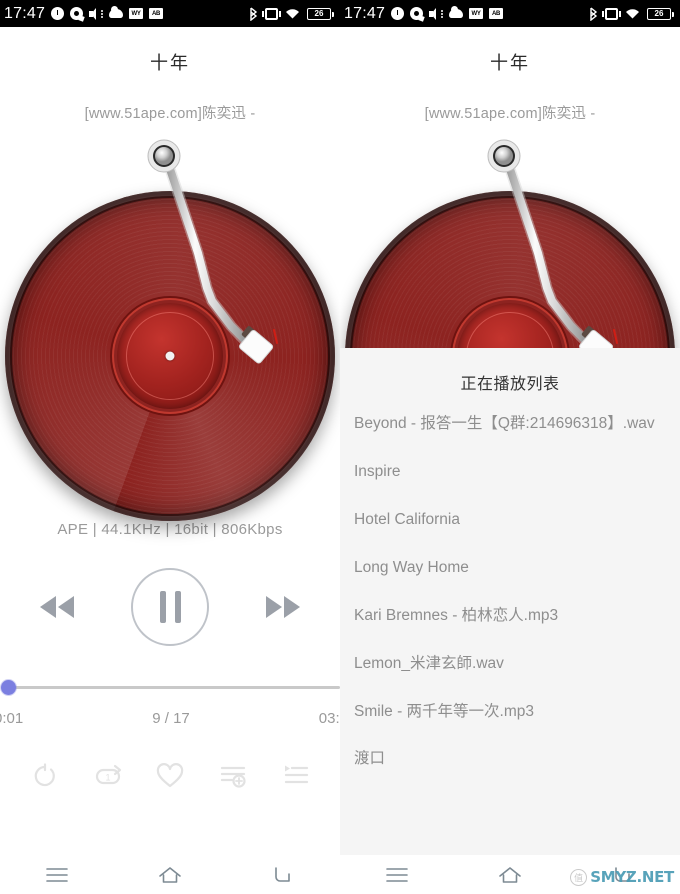 The height and width of the screenshot is (894, 680). I want to click on list-item: Hotel California, so click(510, 520).